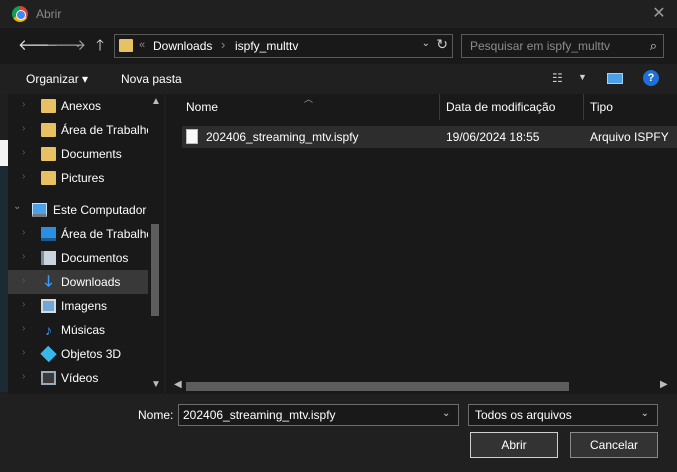 Image resolution: width=677 pixels, height=472 pixels. I want to click on sidebar-item-label: Vídeos, so click(80, 378).